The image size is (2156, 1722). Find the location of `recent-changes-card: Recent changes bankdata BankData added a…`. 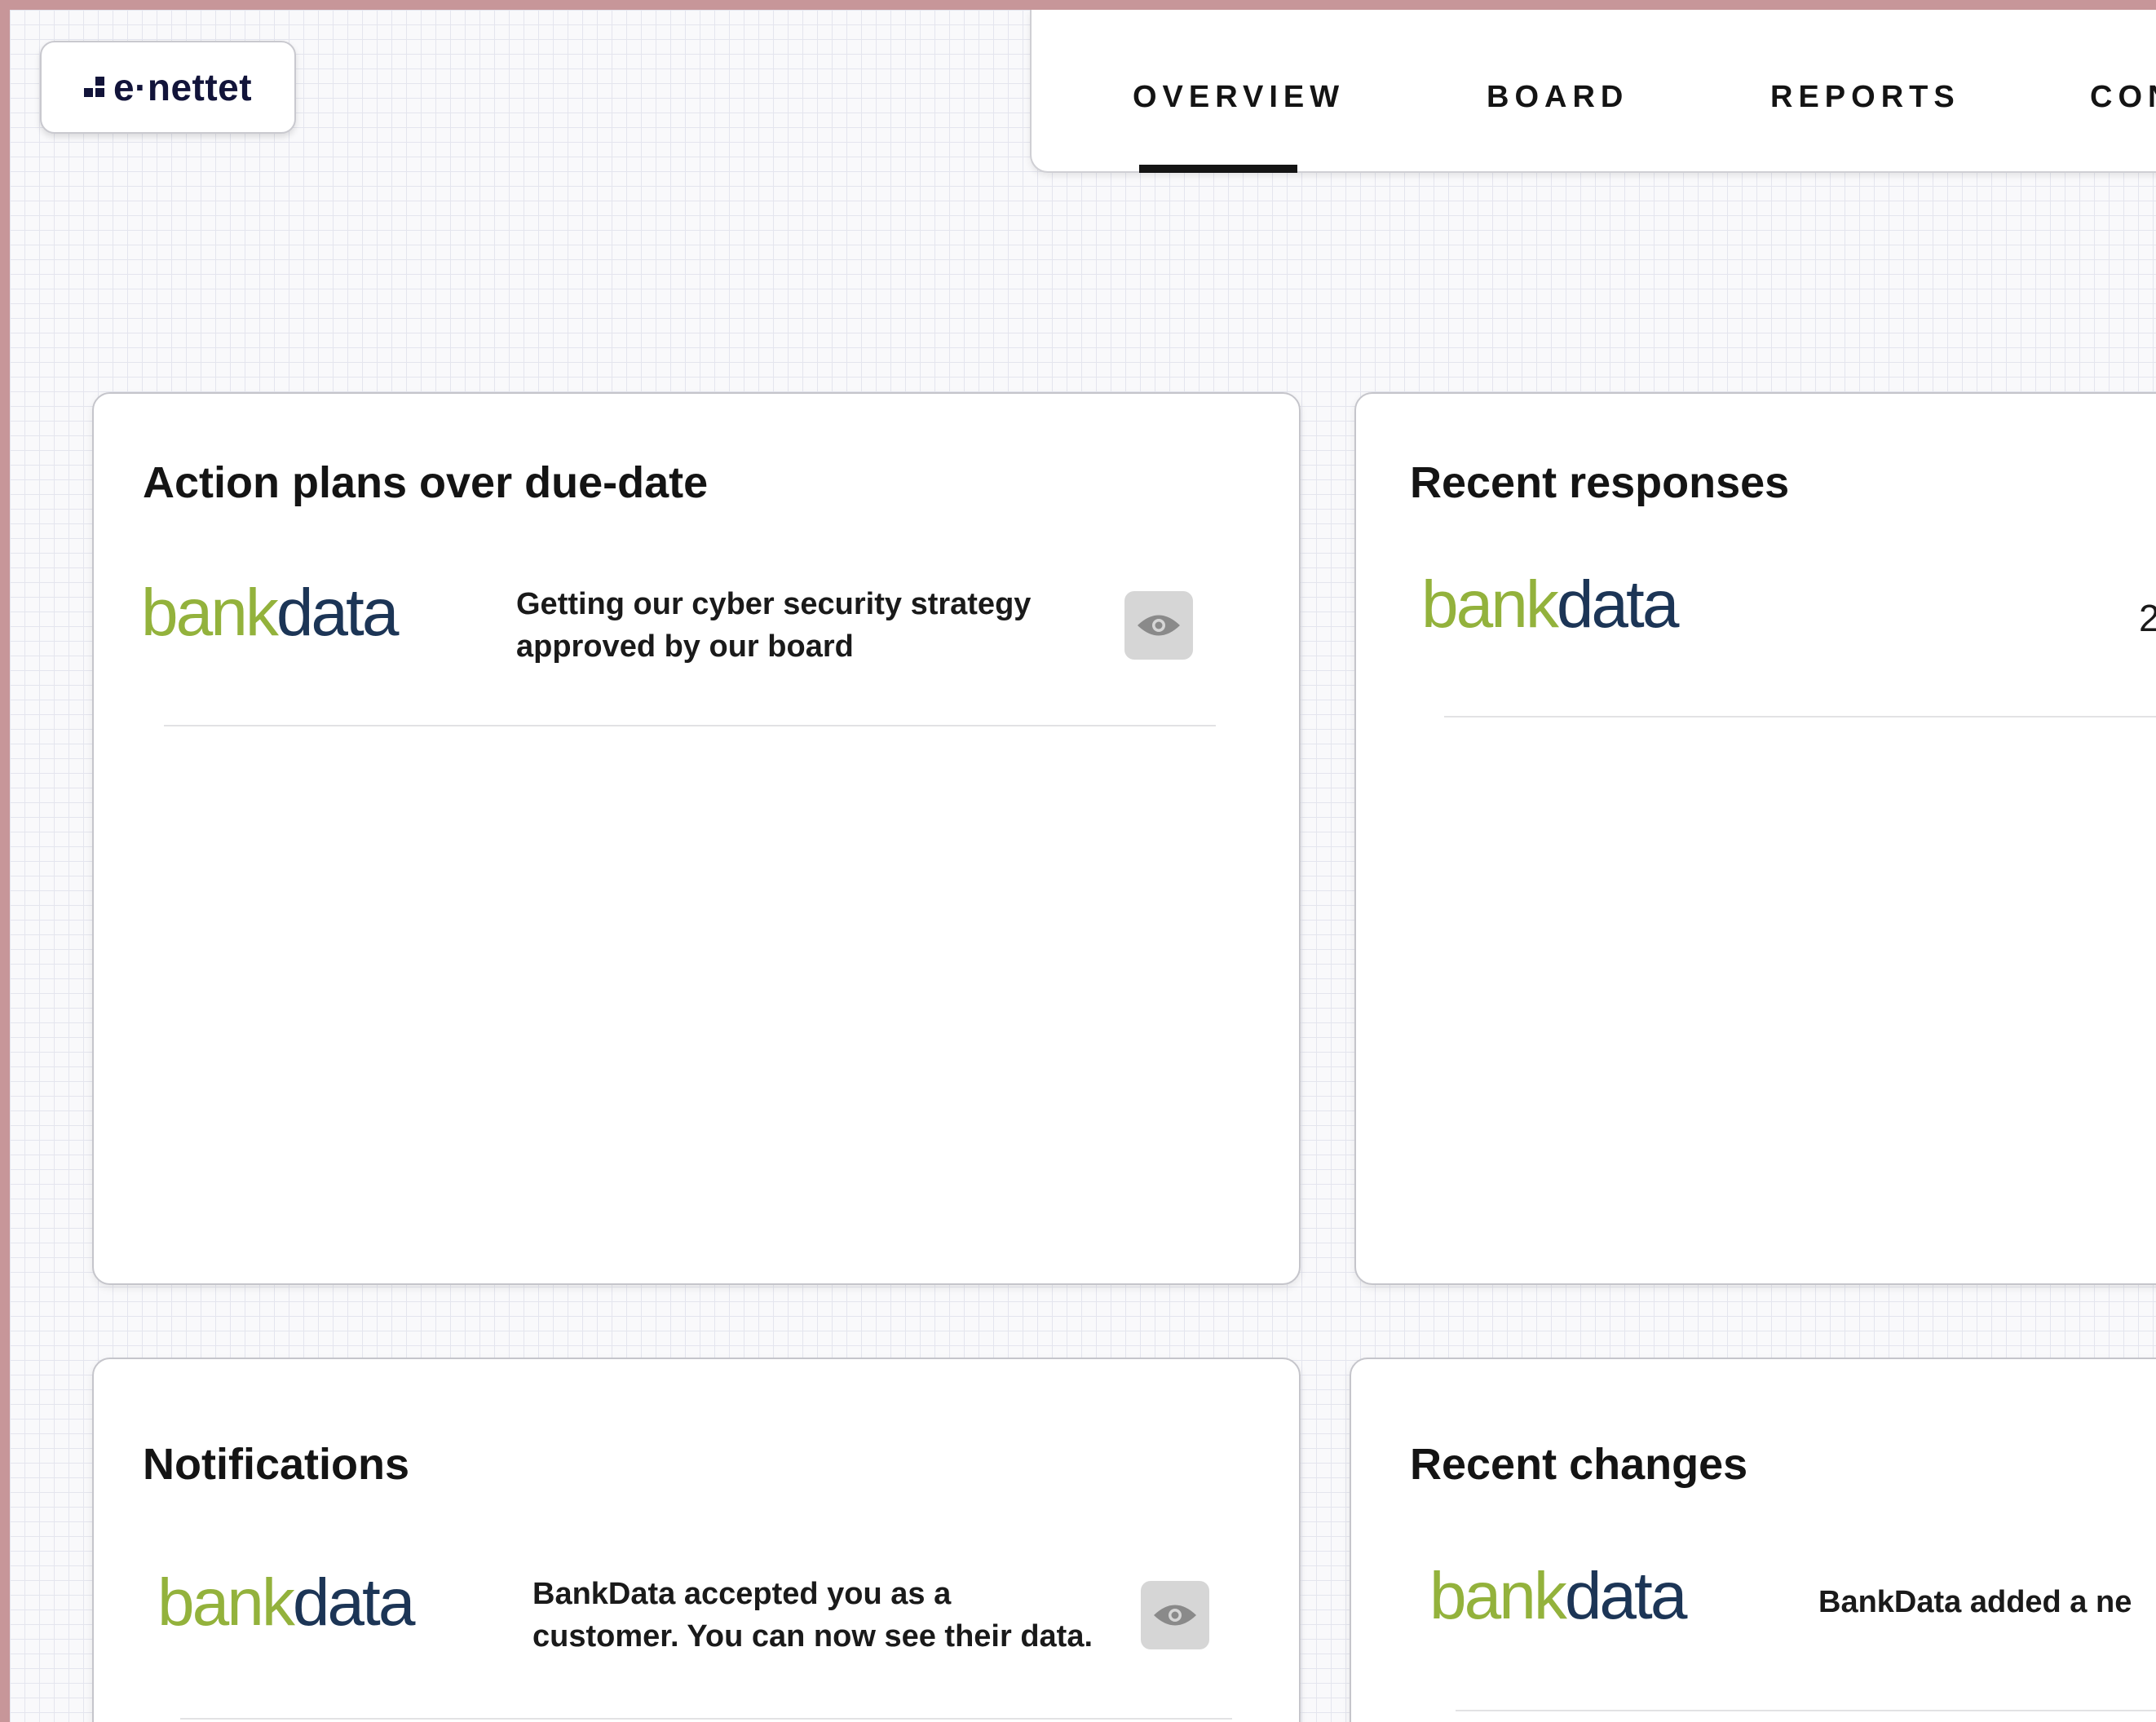

recent-changes-card: Recent changes bankdata BankData added a… is located at coordinates (1753, 1540).